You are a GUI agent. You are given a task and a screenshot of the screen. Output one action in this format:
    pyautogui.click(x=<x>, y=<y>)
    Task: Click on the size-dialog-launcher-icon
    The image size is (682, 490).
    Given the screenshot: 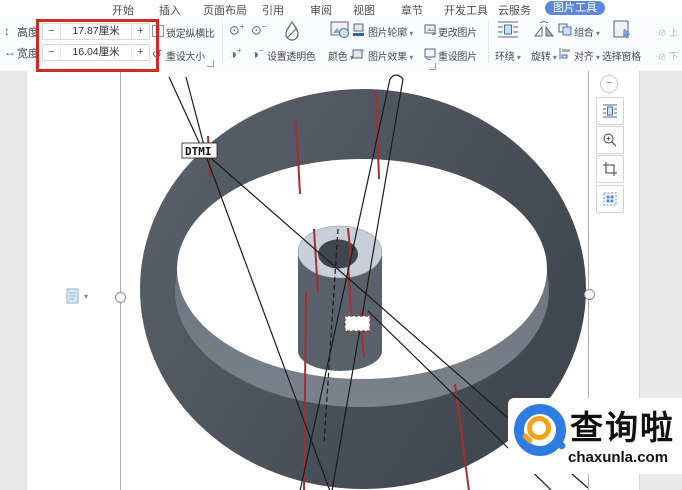 What is the action you would take?
    pyautogui.click(x=210, y=63)
    